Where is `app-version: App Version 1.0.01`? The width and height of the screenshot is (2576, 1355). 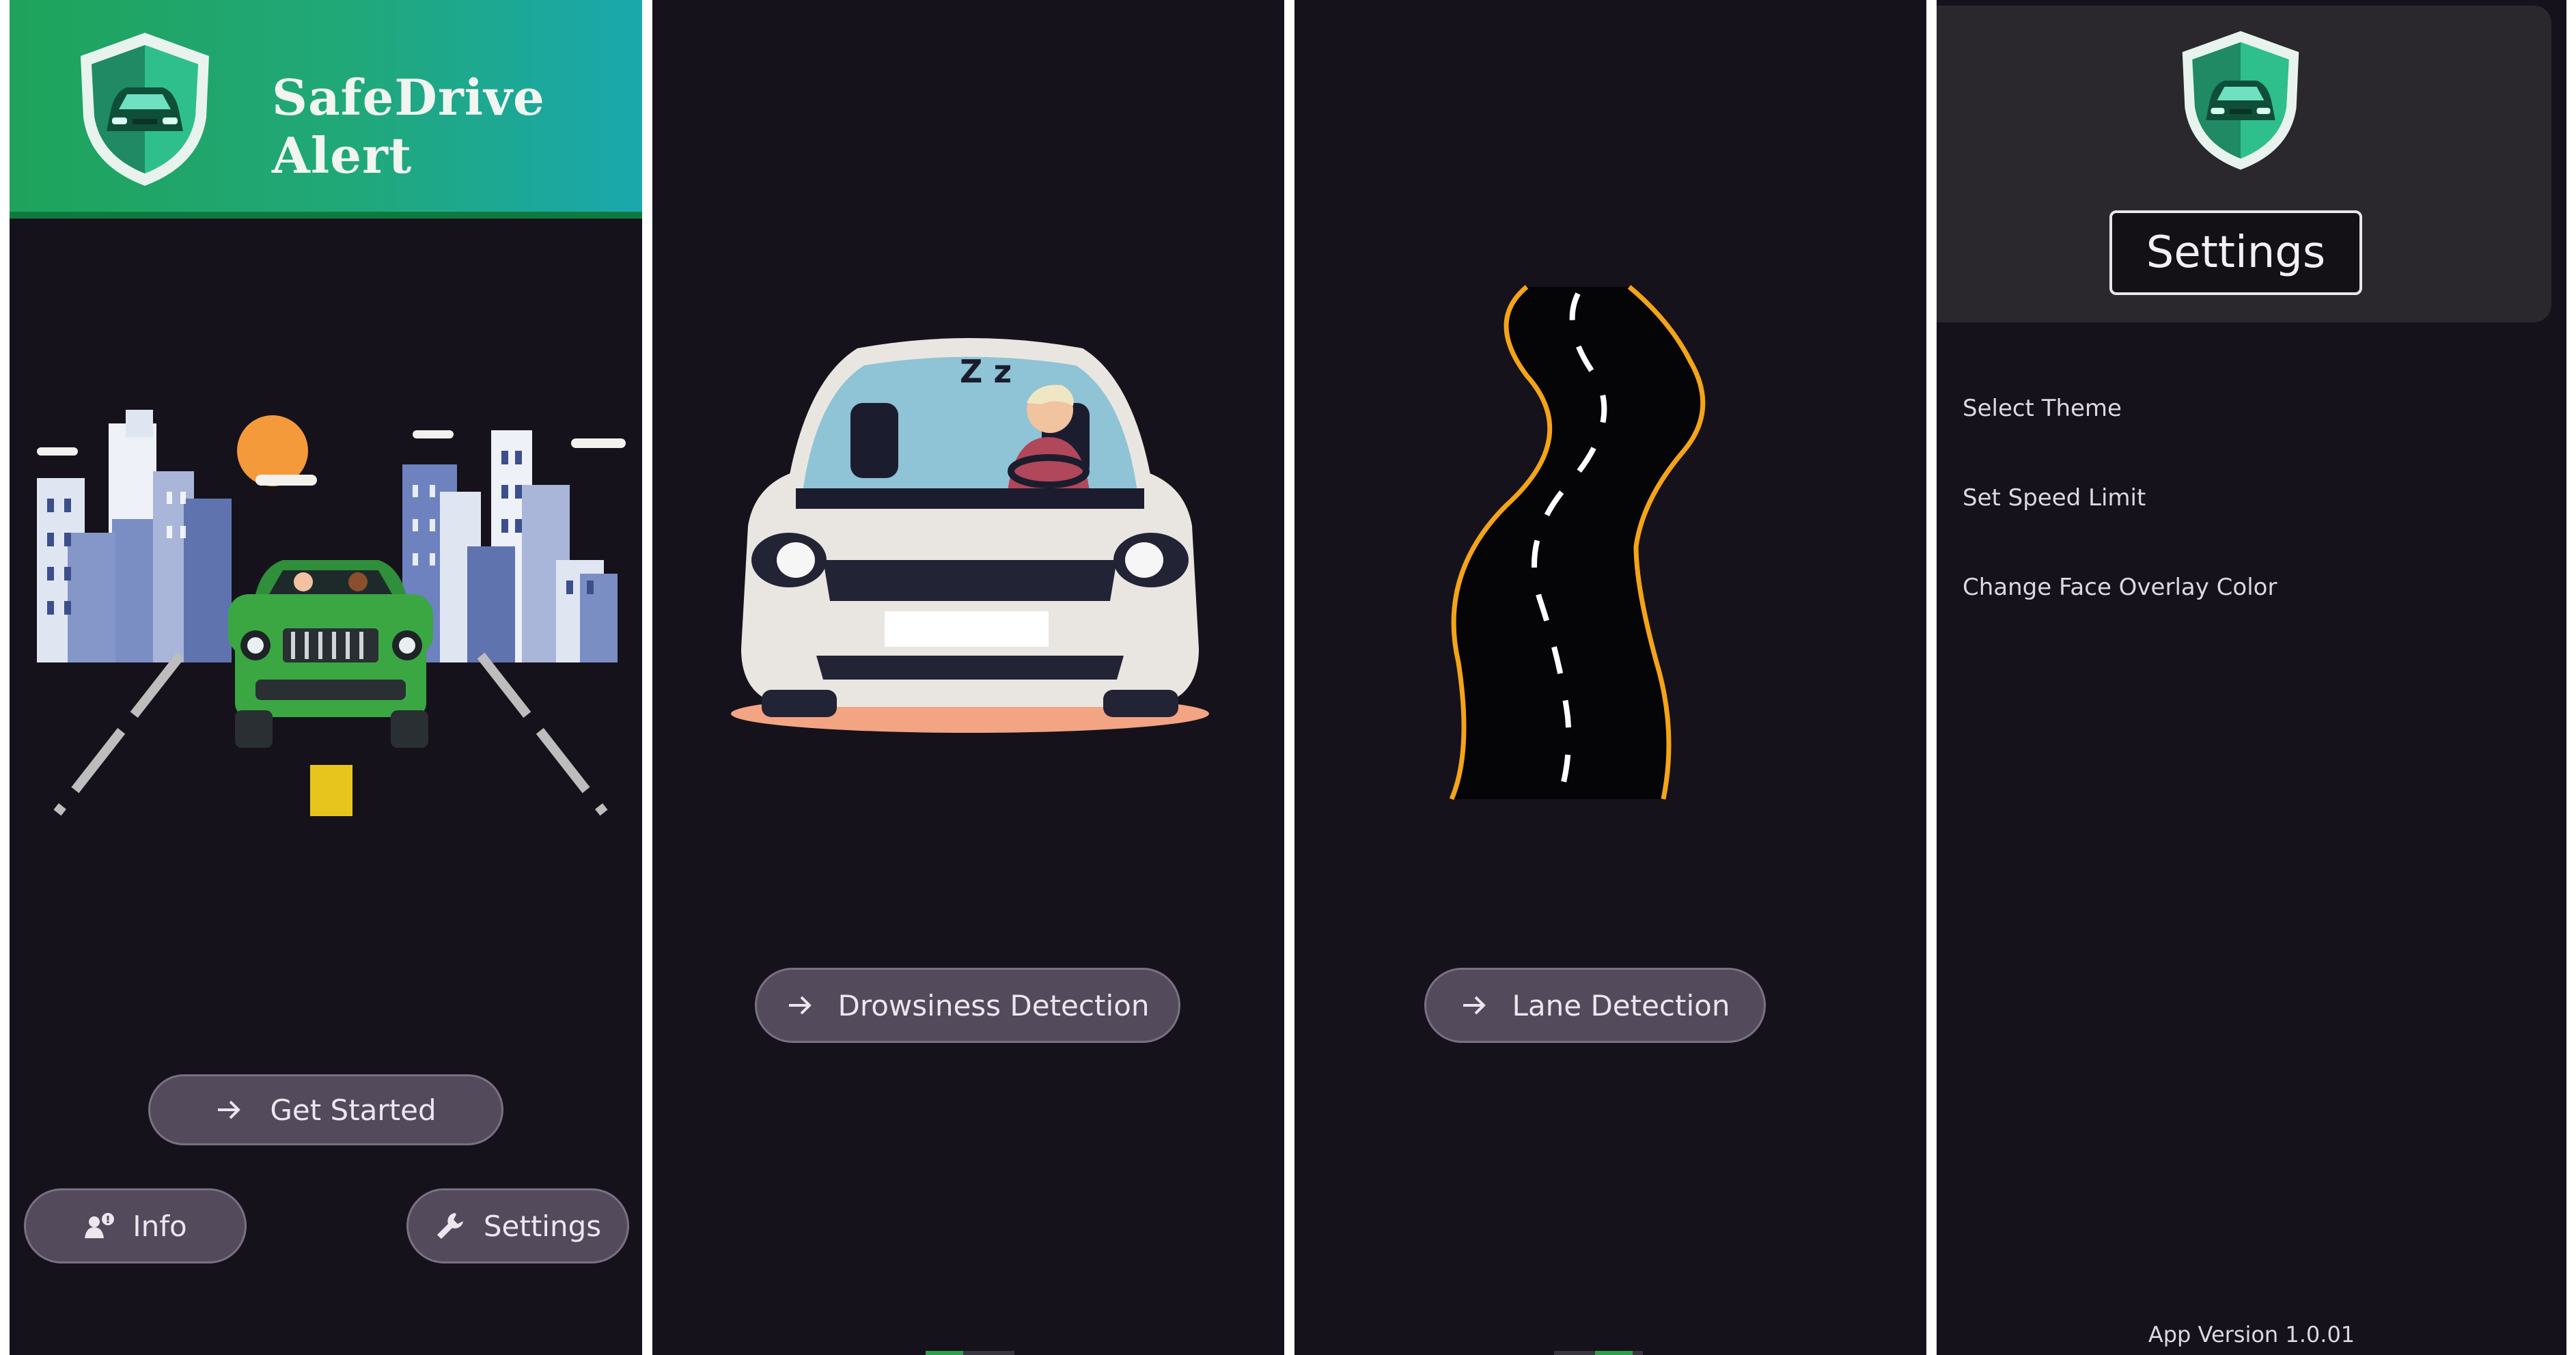 app-version: App Version 1.0.01 is located at coordinates (2251, 1334).